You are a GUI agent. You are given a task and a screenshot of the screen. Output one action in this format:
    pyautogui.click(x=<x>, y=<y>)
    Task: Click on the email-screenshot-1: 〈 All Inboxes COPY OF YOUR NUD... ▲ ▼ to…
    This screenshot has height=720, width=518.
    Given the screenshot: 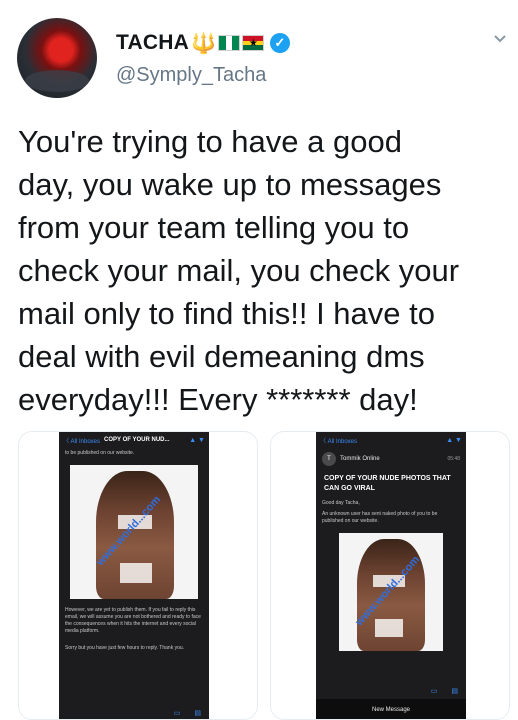 What is the action you would take?
    pyautogui.click(x=134, y=575)
    